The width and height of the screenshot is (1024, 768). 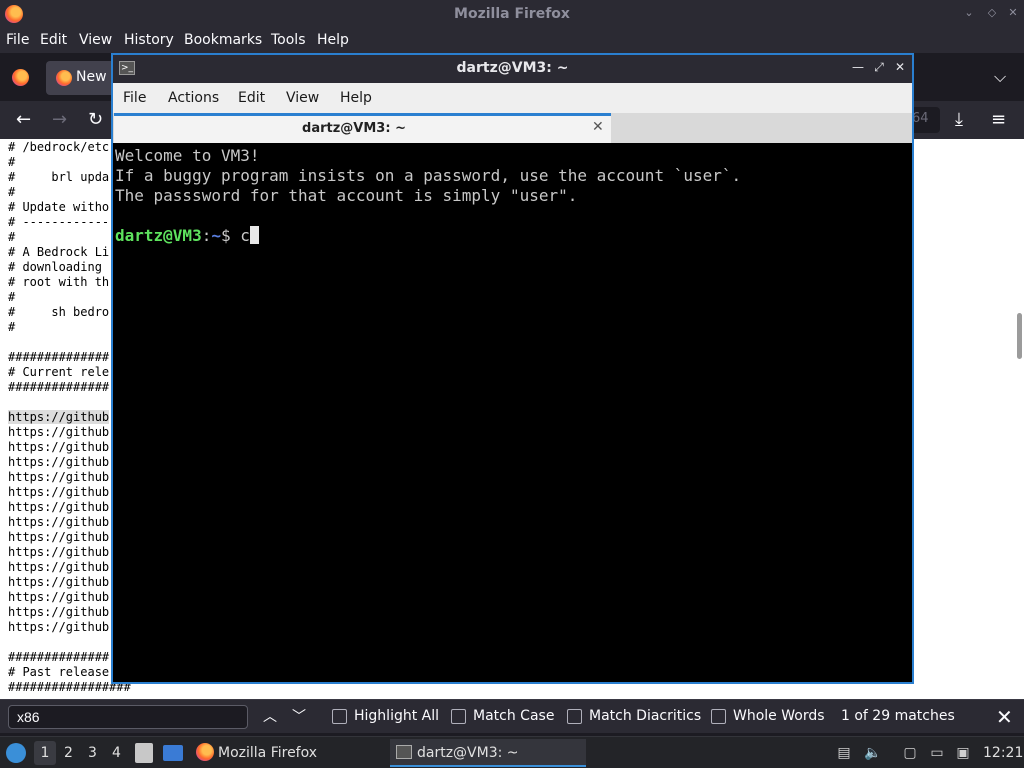 I want to click on terminal-icon, so click(x=404, y=752).